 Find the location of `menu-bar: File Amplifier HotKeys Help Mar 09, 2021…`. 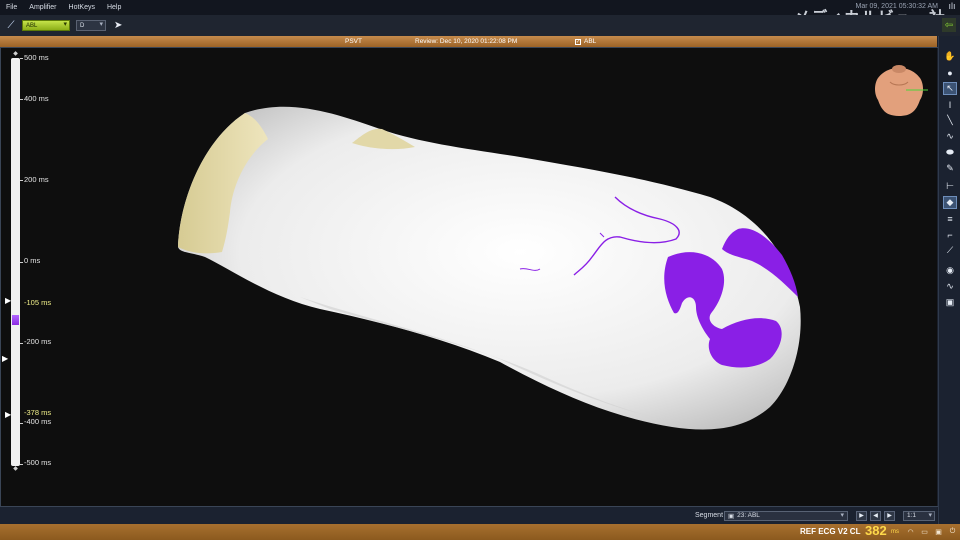

menu-bar: File Amplifier HotKeys Help Mar 09, 2021… is located at coordinates (480, 13).